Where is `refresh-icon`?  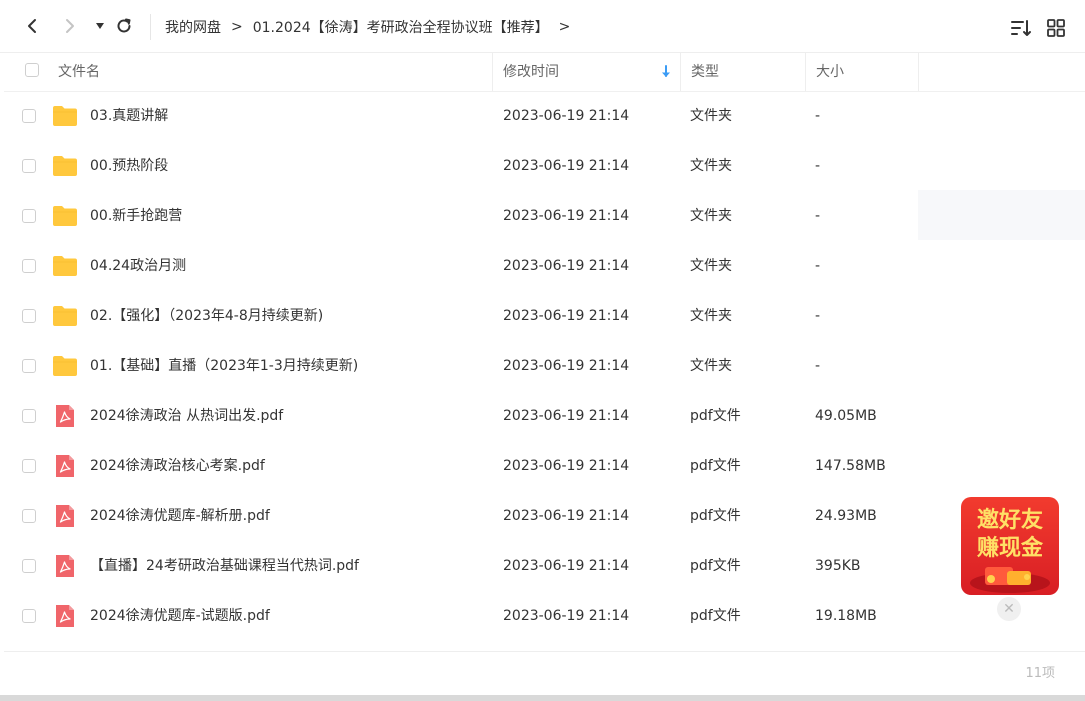
refresh-icon is located at coordinates (124, 25).